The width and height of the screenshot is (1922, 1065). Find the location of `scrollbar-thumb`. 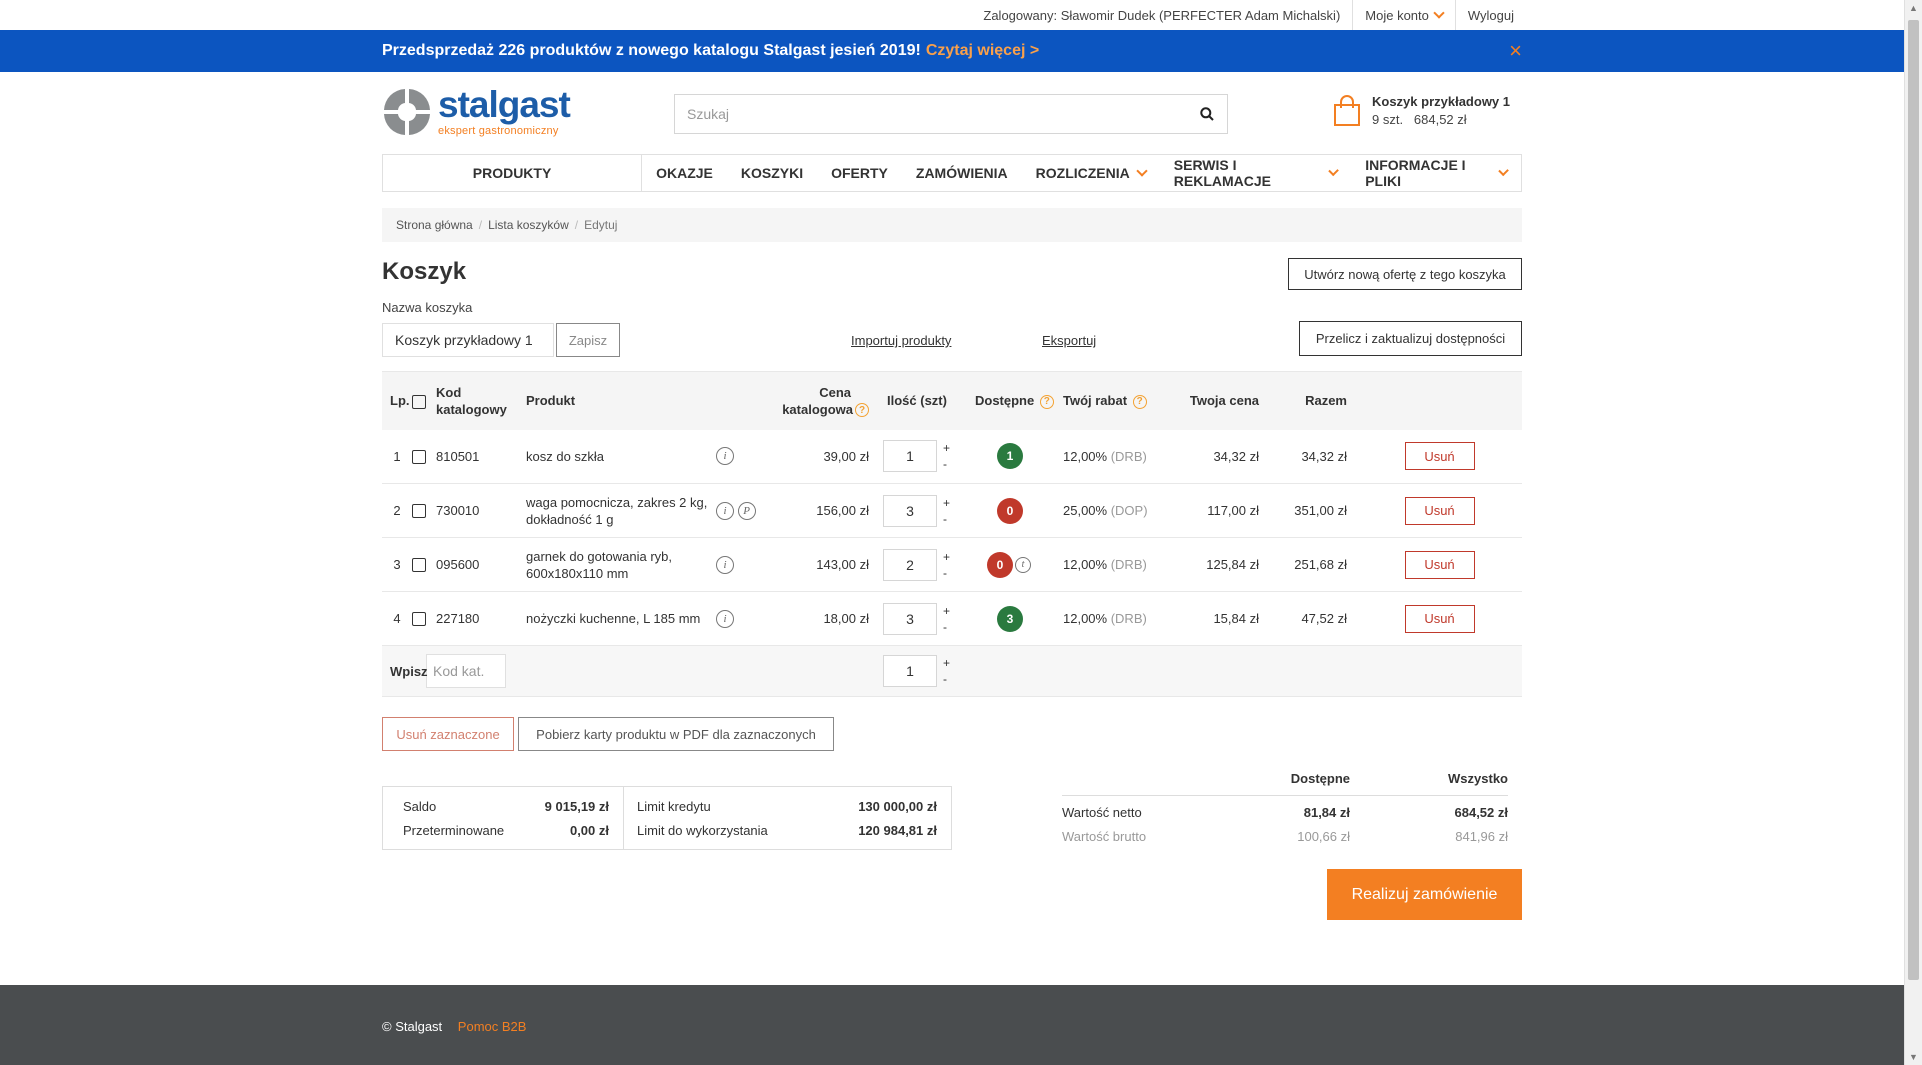

scrollbar-thumb is located at coordinates (1913, 500).